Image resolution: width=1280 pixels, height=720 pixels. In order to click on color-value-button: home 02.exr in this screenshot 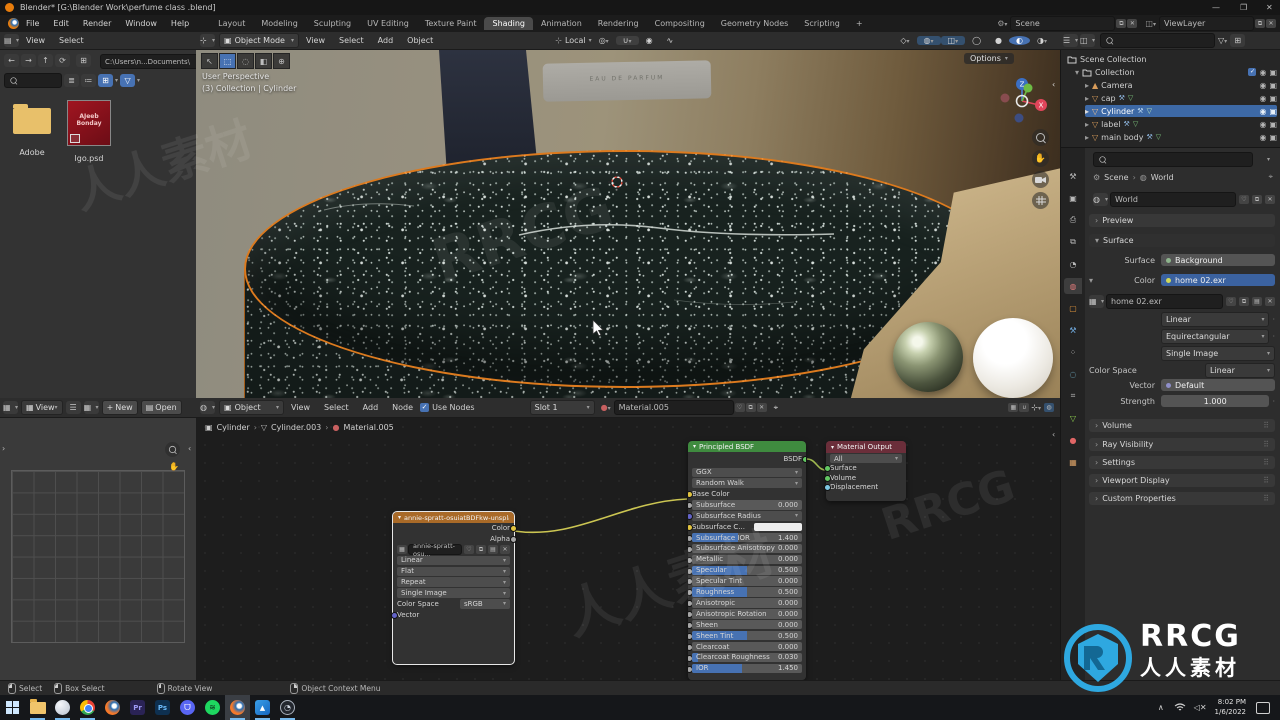, I will do `click(1218, 280)`.